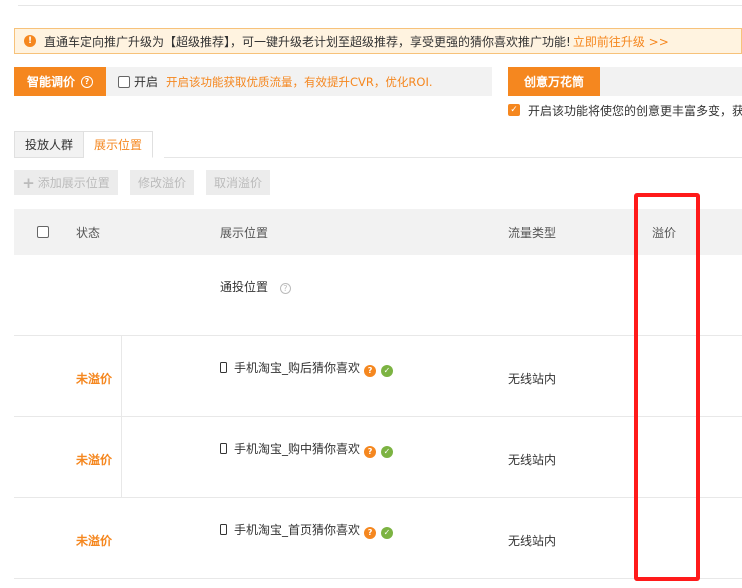 The image size is (742, 588). I want to click on position-cell: 手机淘宝_购后猜你喜欢? ✓, so click(307, 368).